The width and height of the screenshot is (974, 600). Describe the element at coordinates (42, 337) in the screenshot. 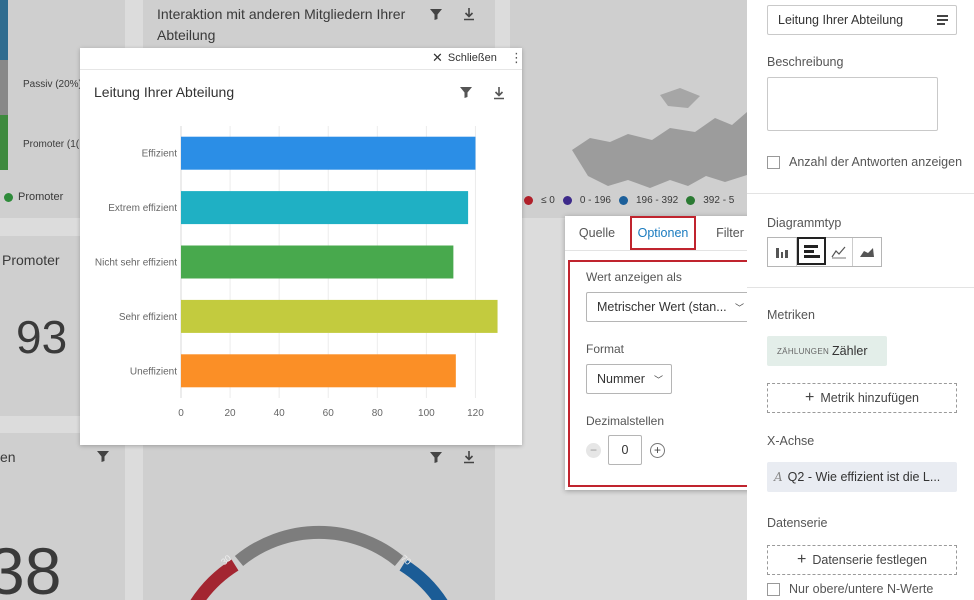

I see `promoter-card-value: 93` at that location.